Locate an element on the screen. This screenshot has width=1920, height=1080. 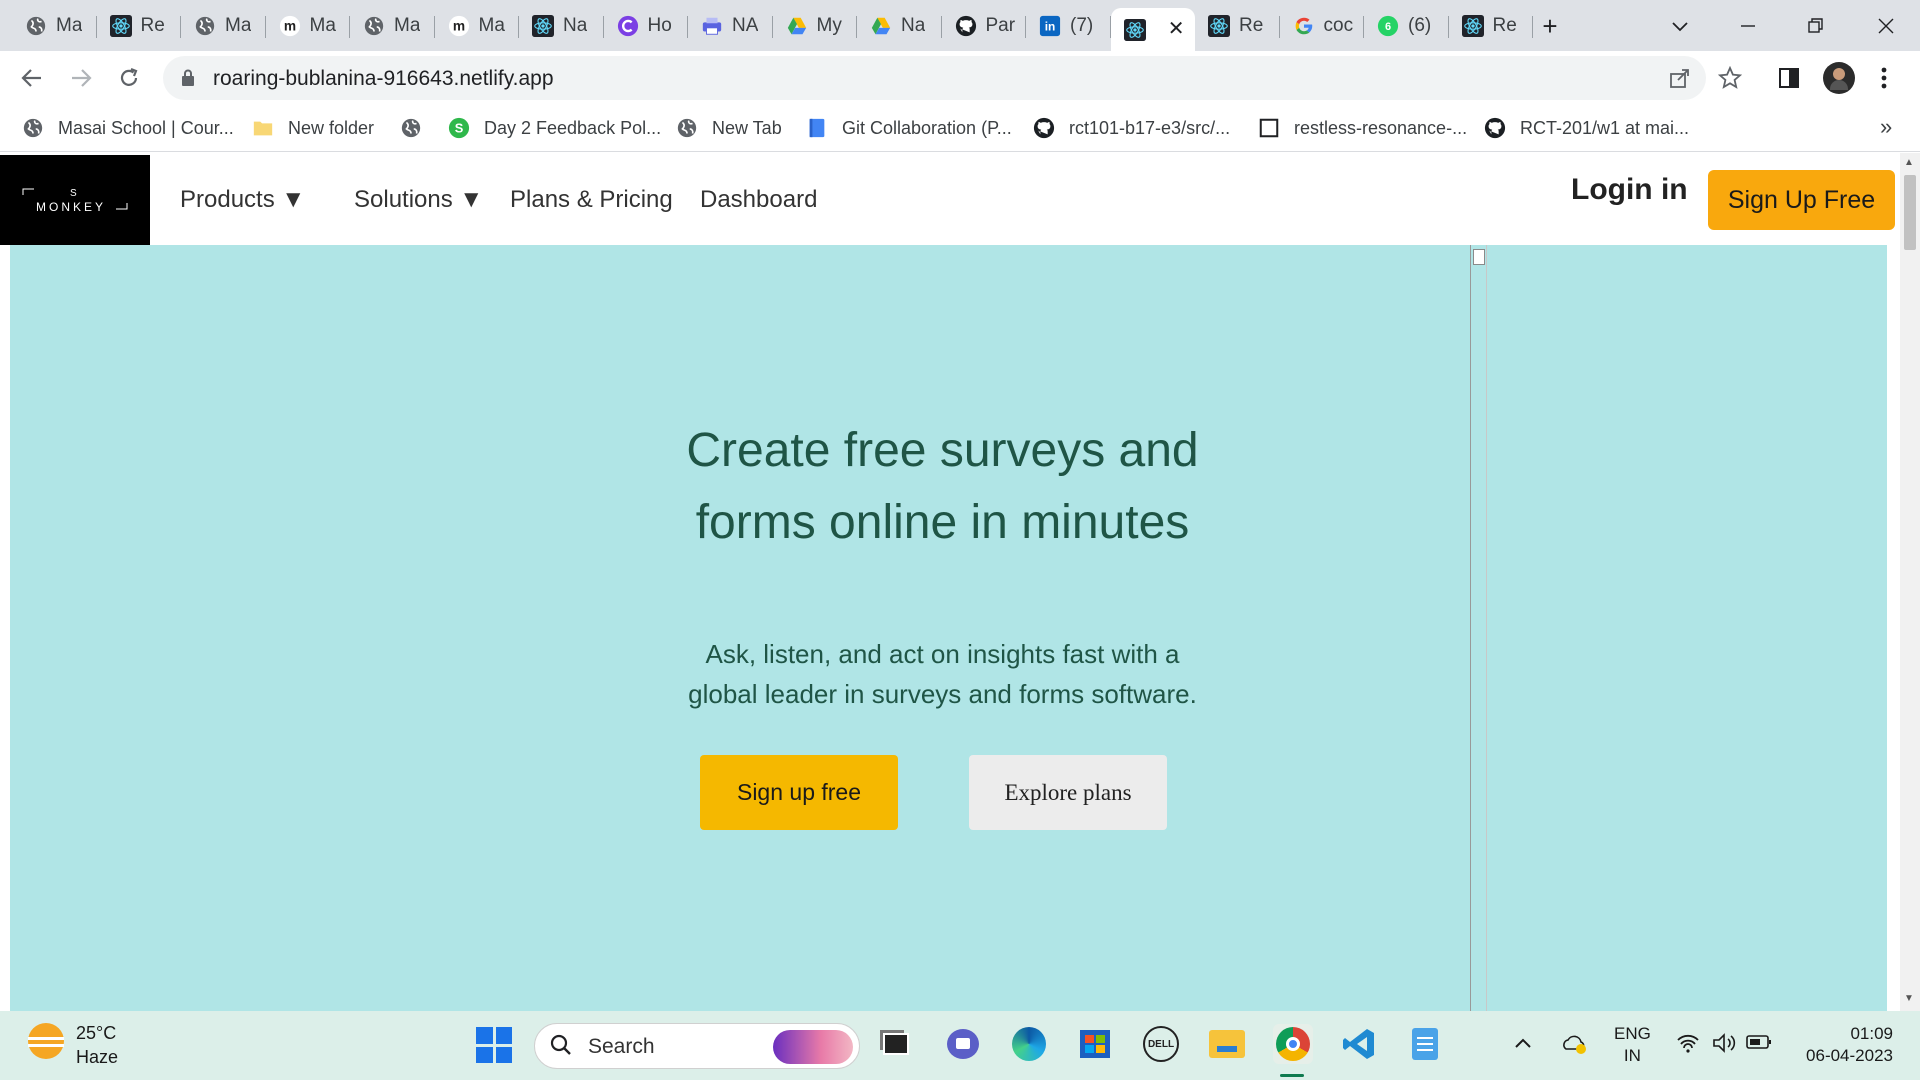
close-window-button is located at coordinates (1886, 26).